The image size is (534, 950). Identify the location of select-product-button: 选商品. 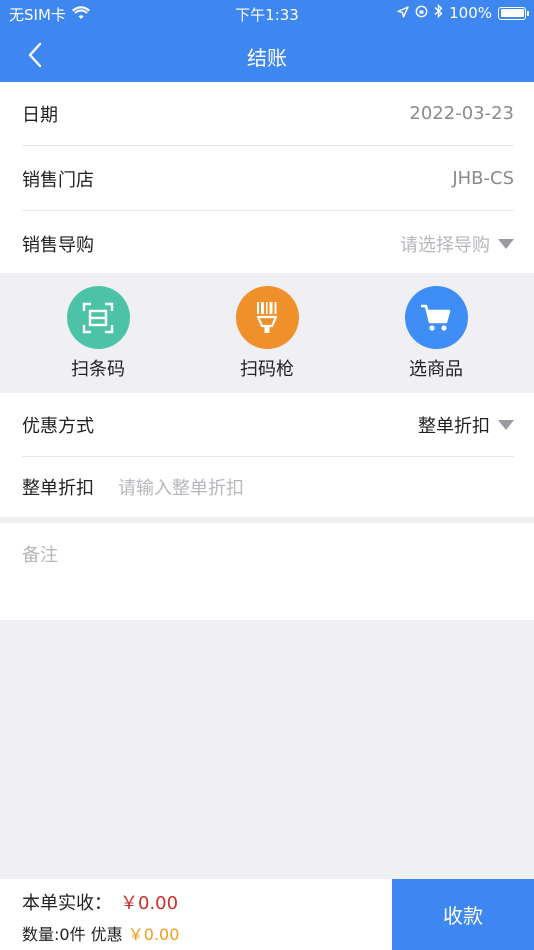
(436, 333).